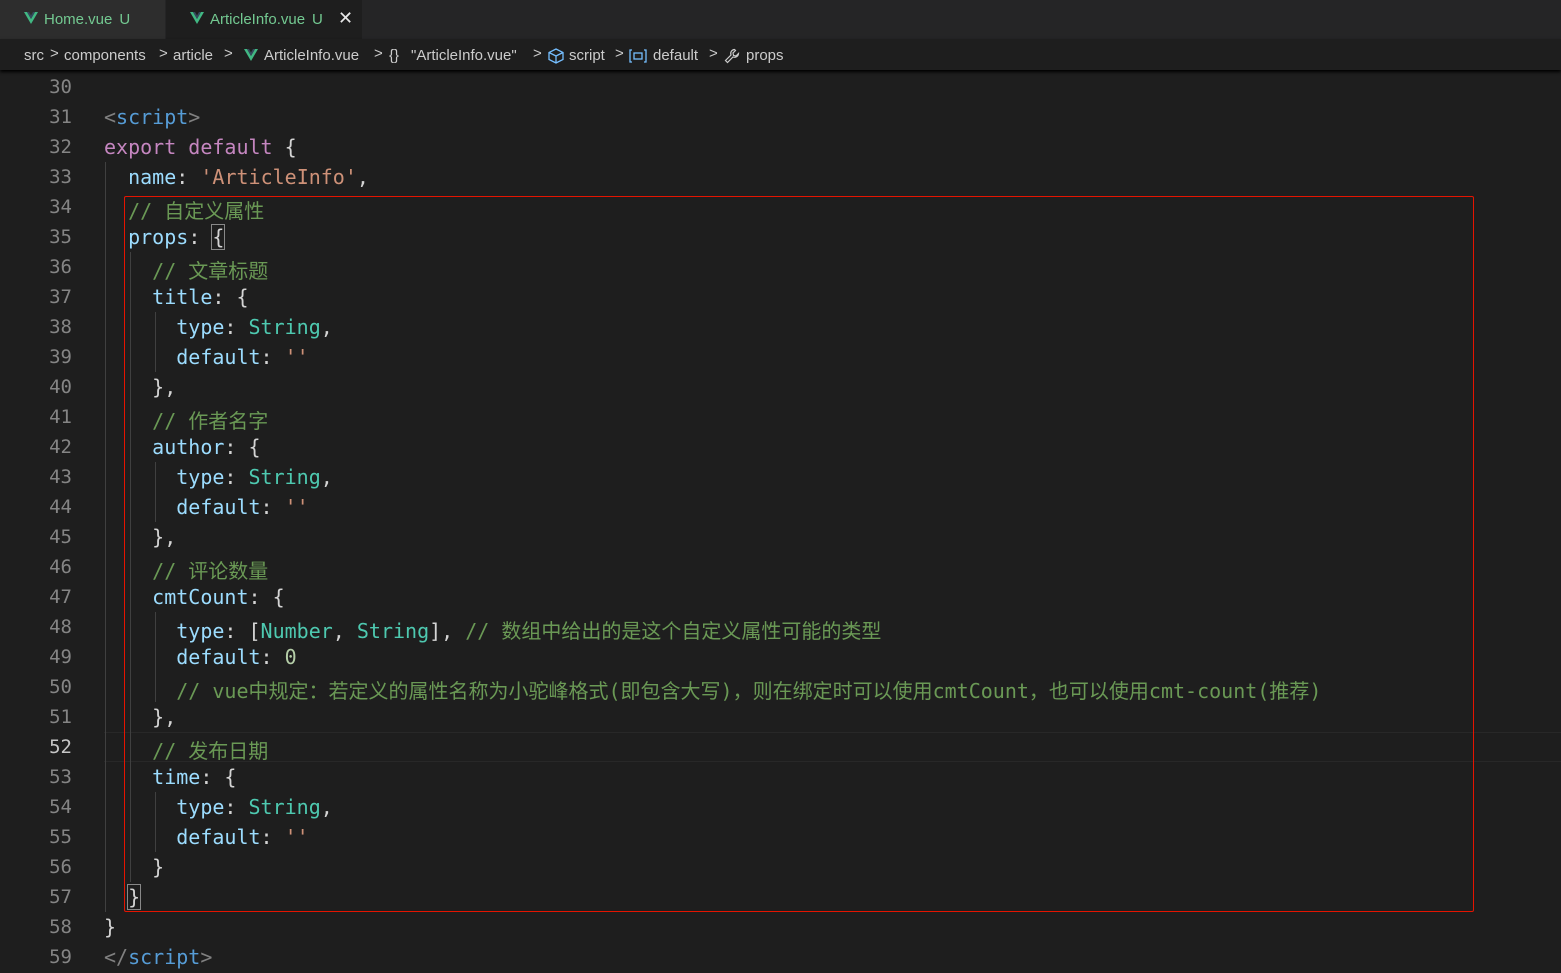  Describe the element at coordinates (464, 55) in the screenshot. I see `breadcrumb-module: "ArticleInfo.vue"` at that location.